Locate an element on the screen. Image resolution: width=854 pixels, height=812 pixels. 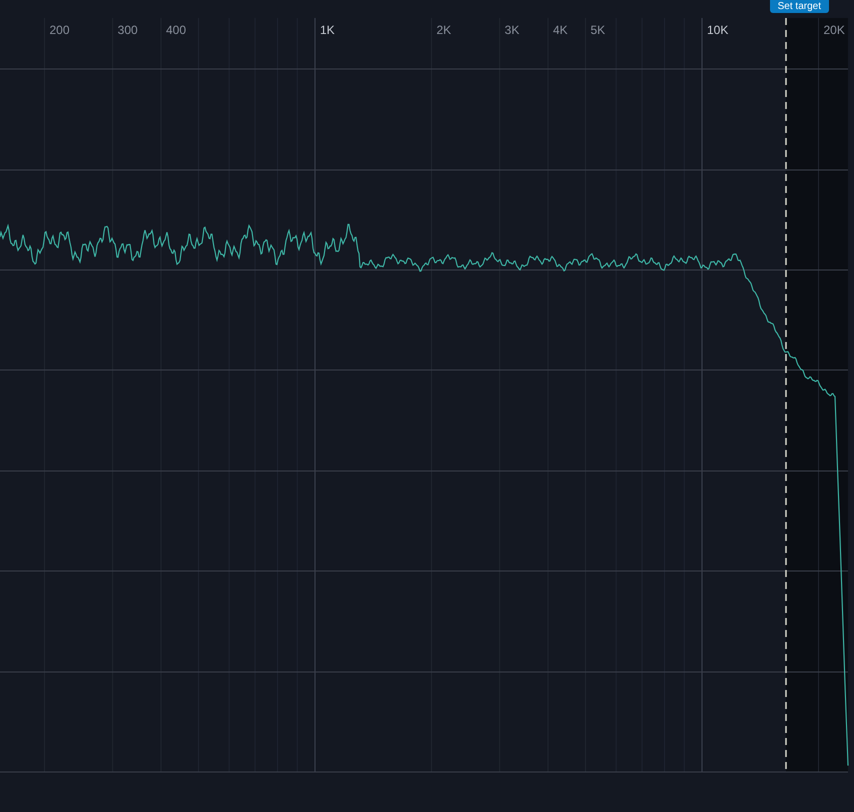
axis-tick-label: 4K is located at coordinates (560, 30).